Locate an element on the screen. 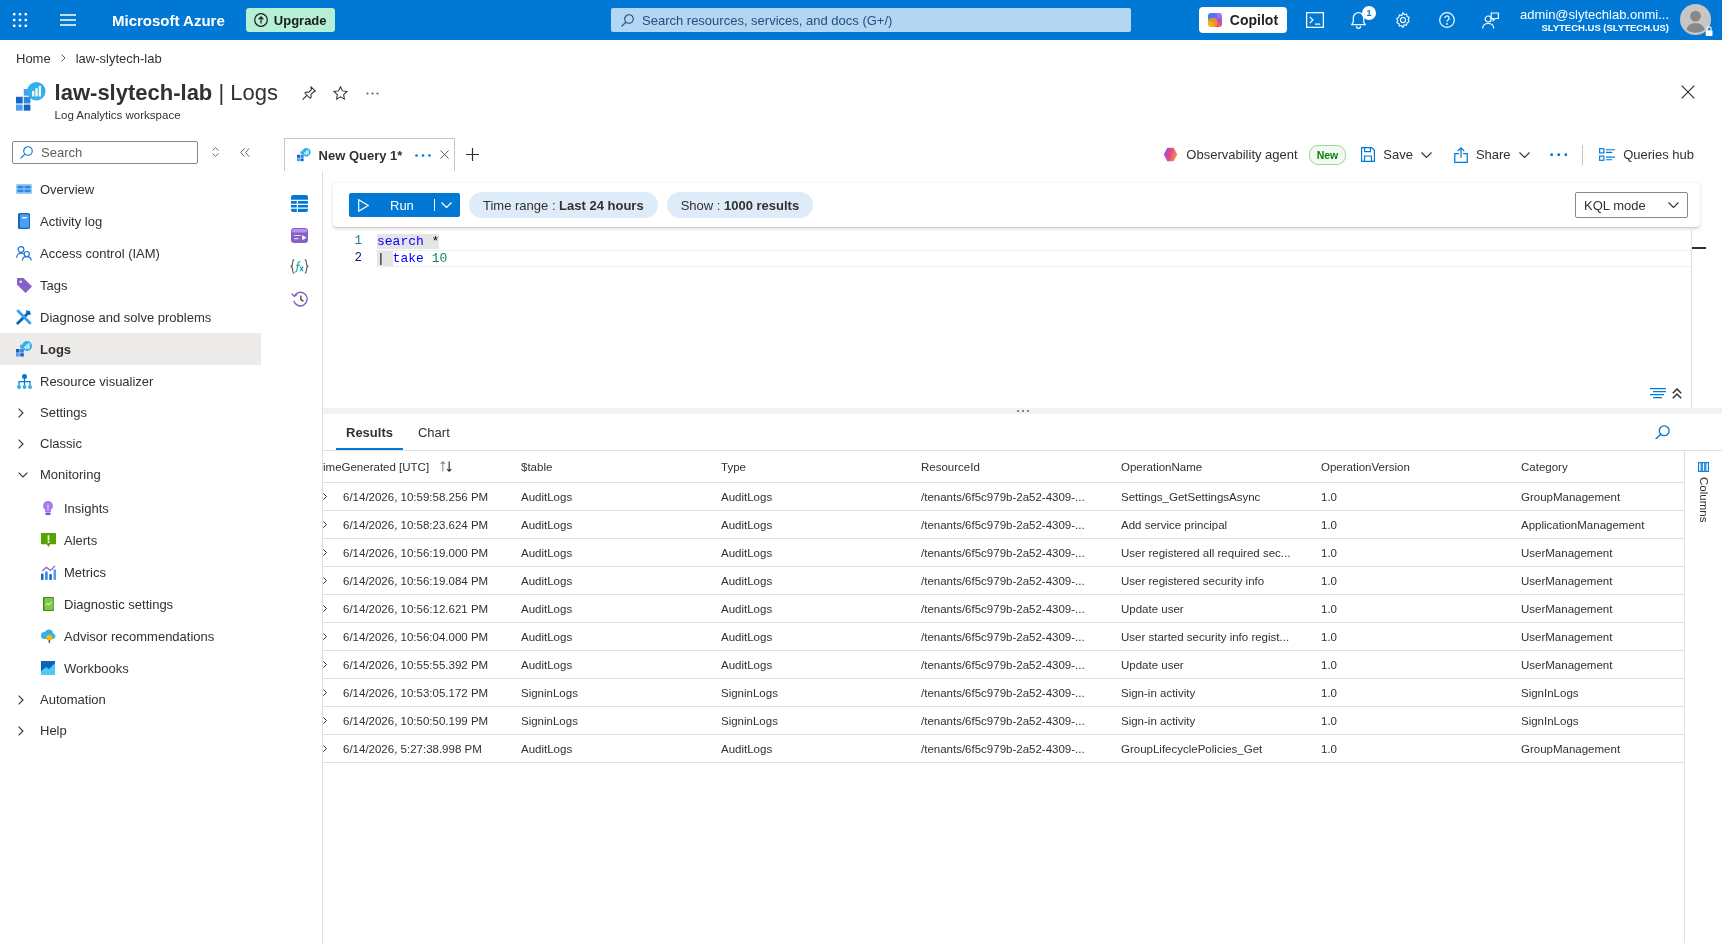 The width and height of the screenshot is (1722, 943). star-icon is located at coordinates (341, 93).